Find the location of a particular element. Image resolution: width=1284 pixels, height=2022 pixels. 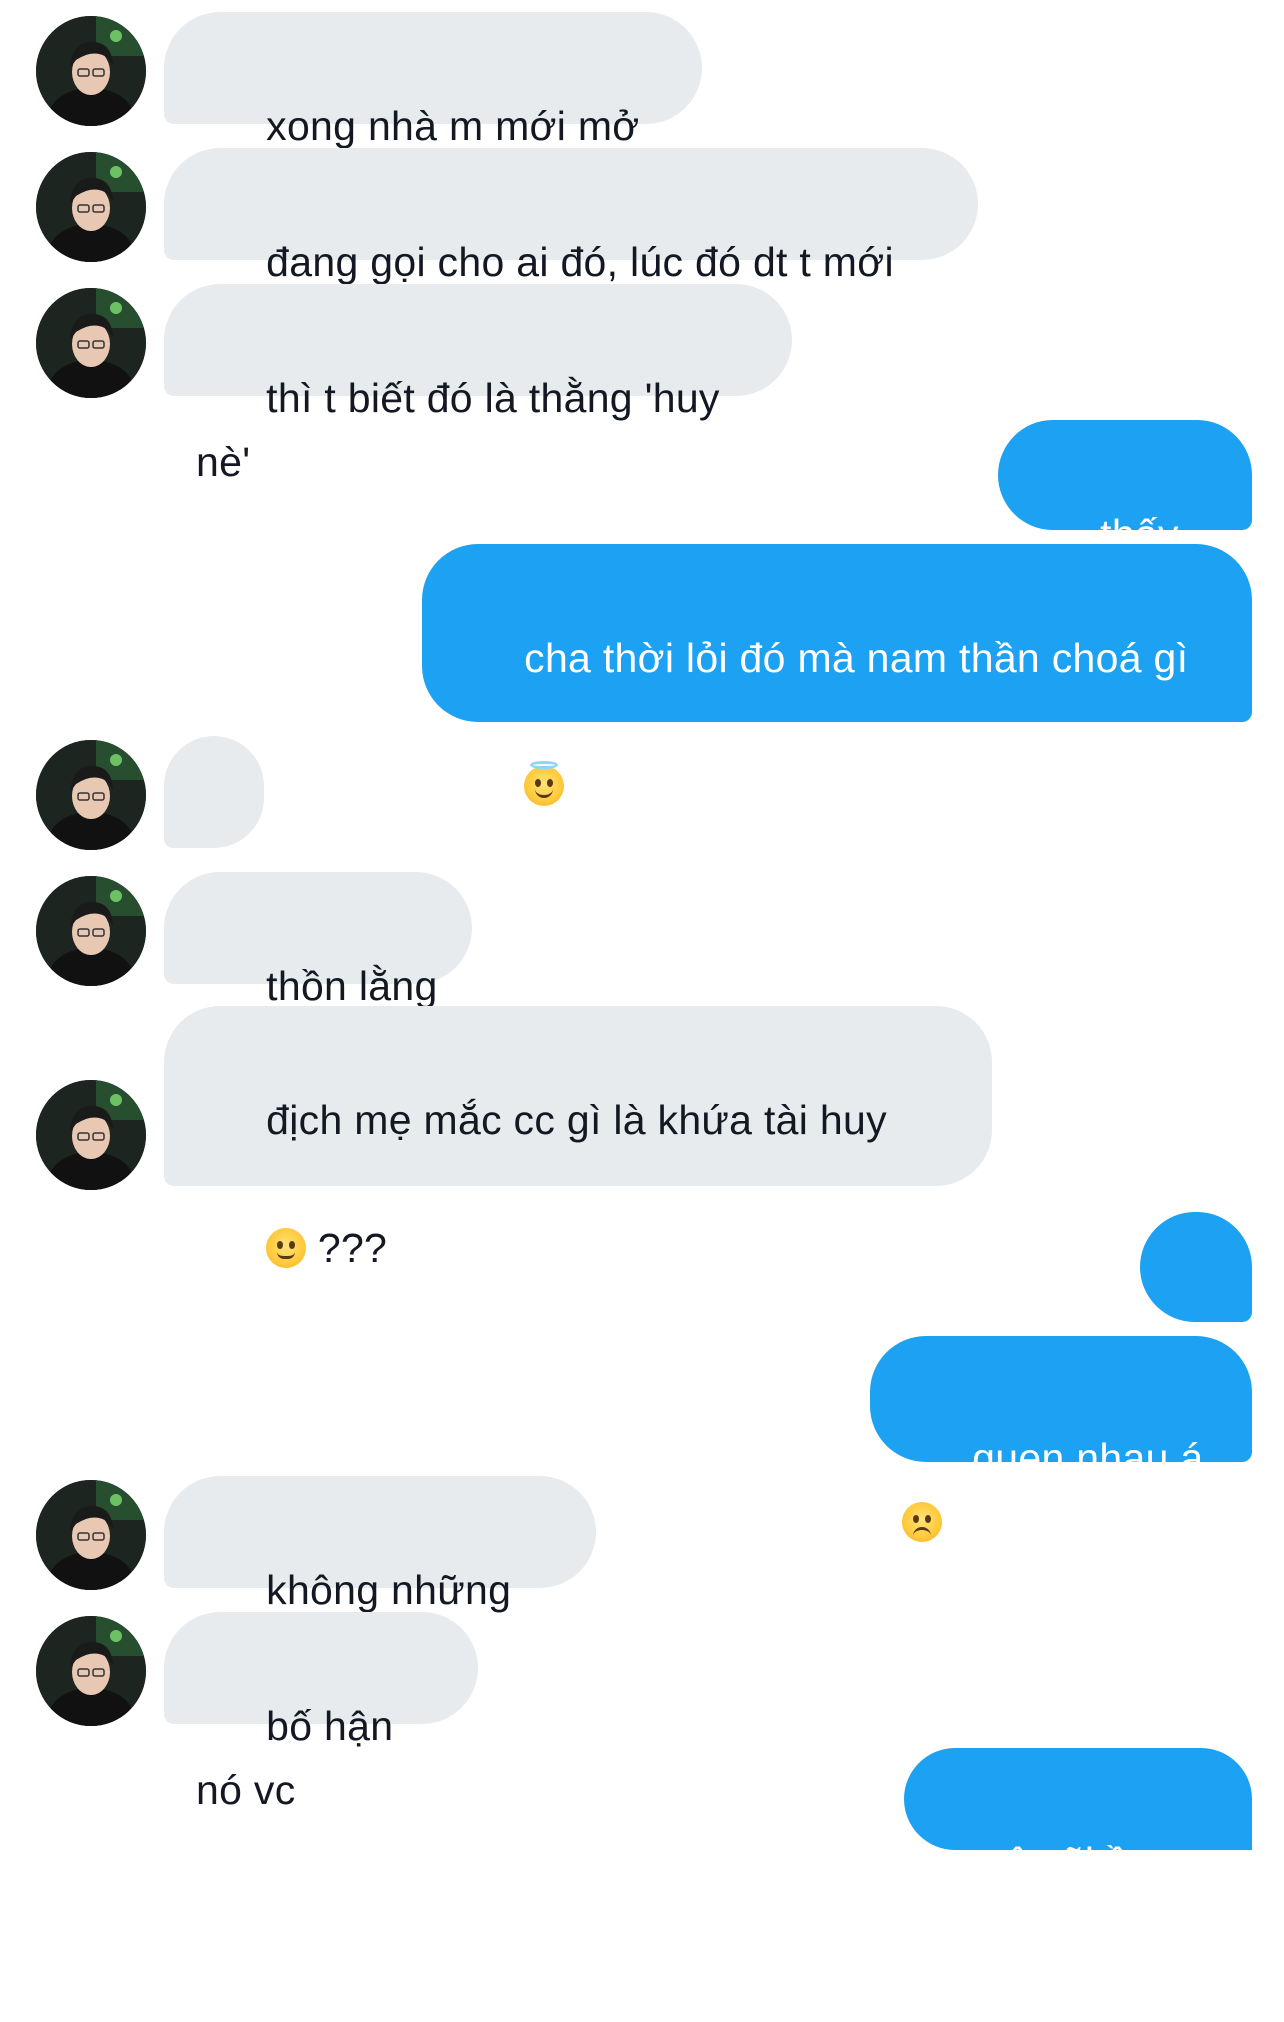

message-bubble: quen nhau á is located at coordinates (1061, 1439).